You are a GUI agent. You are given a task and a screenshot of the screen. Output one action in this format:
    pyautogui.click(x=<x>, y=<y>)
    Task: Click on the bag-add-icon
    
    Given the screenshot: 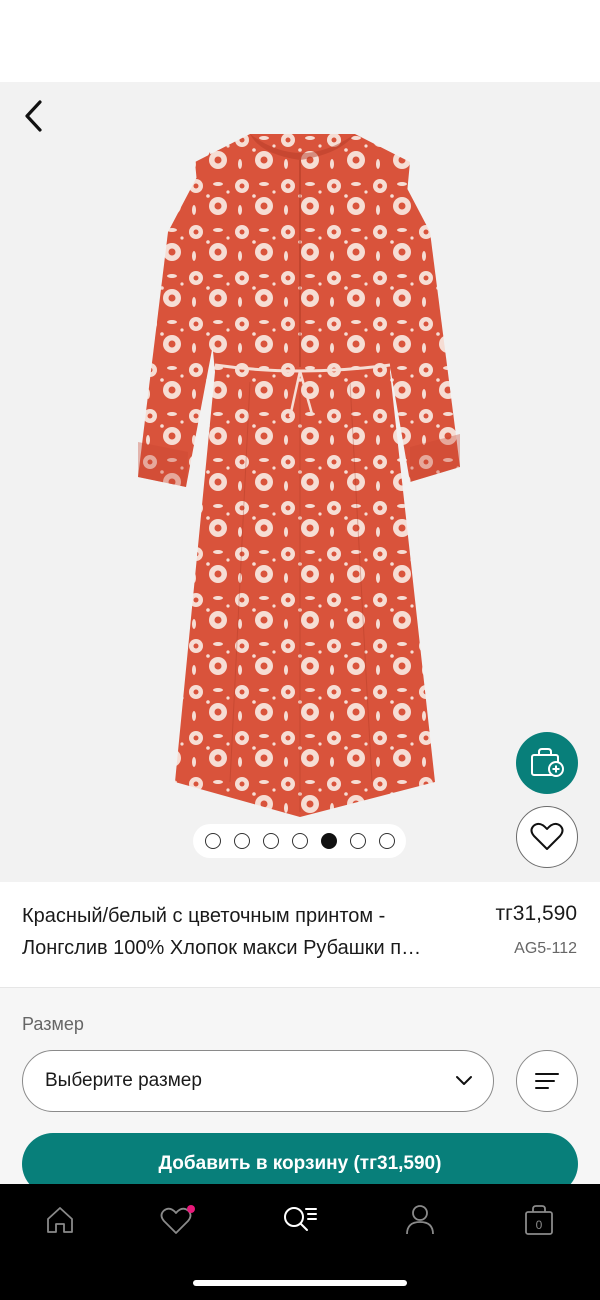 What is the action you would take?
    pyautogui.click(x=547, y=762)
    